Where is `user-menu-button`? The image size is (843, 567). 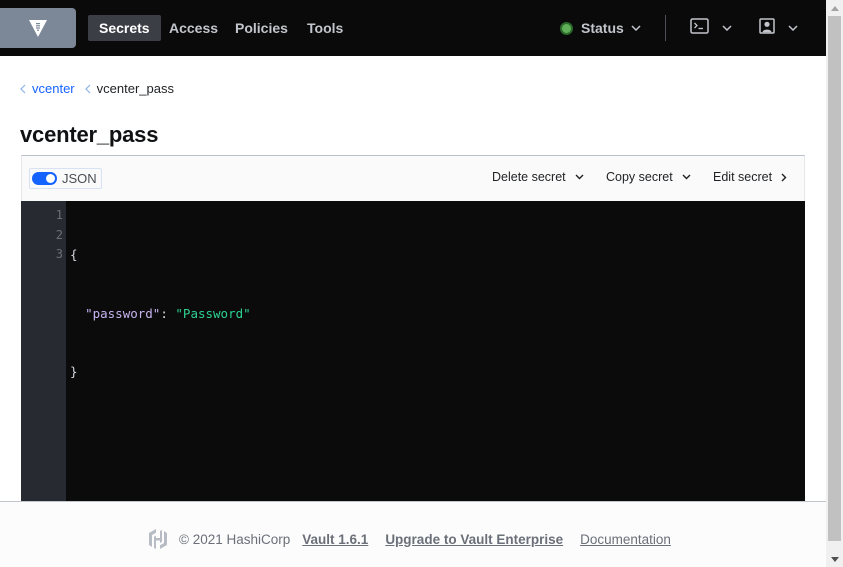
user-menu-button is located at coordinates (778, 28).